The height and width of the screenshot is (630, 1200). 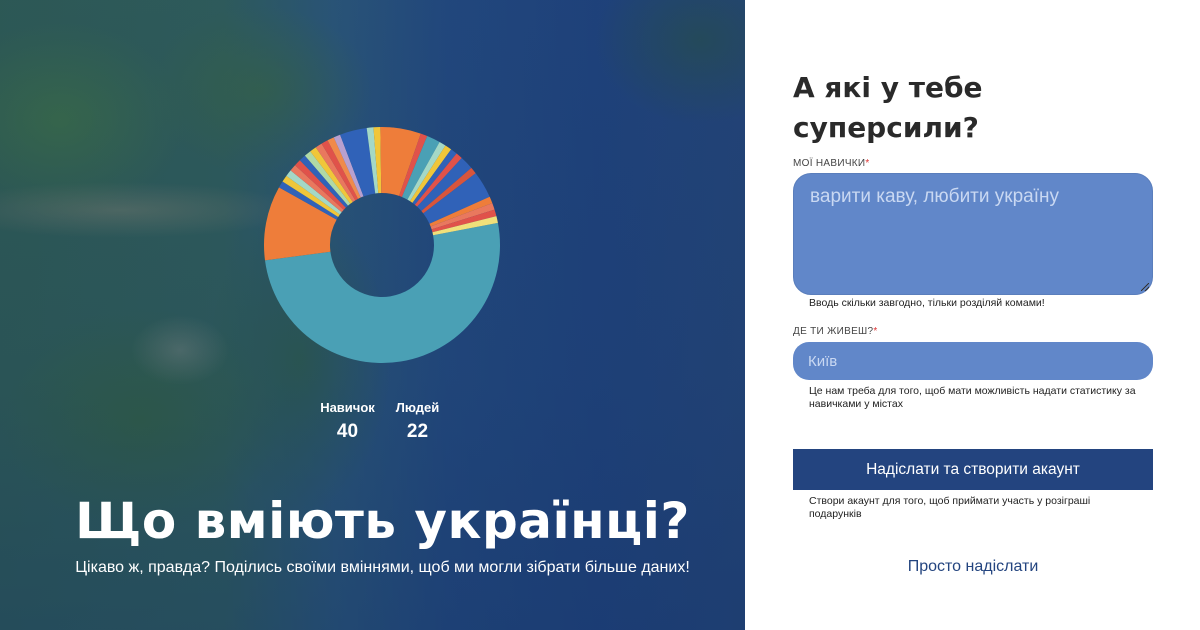 What do you see at coordinates (973, 361) in the screenshot?
I see `city-input` at bounding box center [973, 361].